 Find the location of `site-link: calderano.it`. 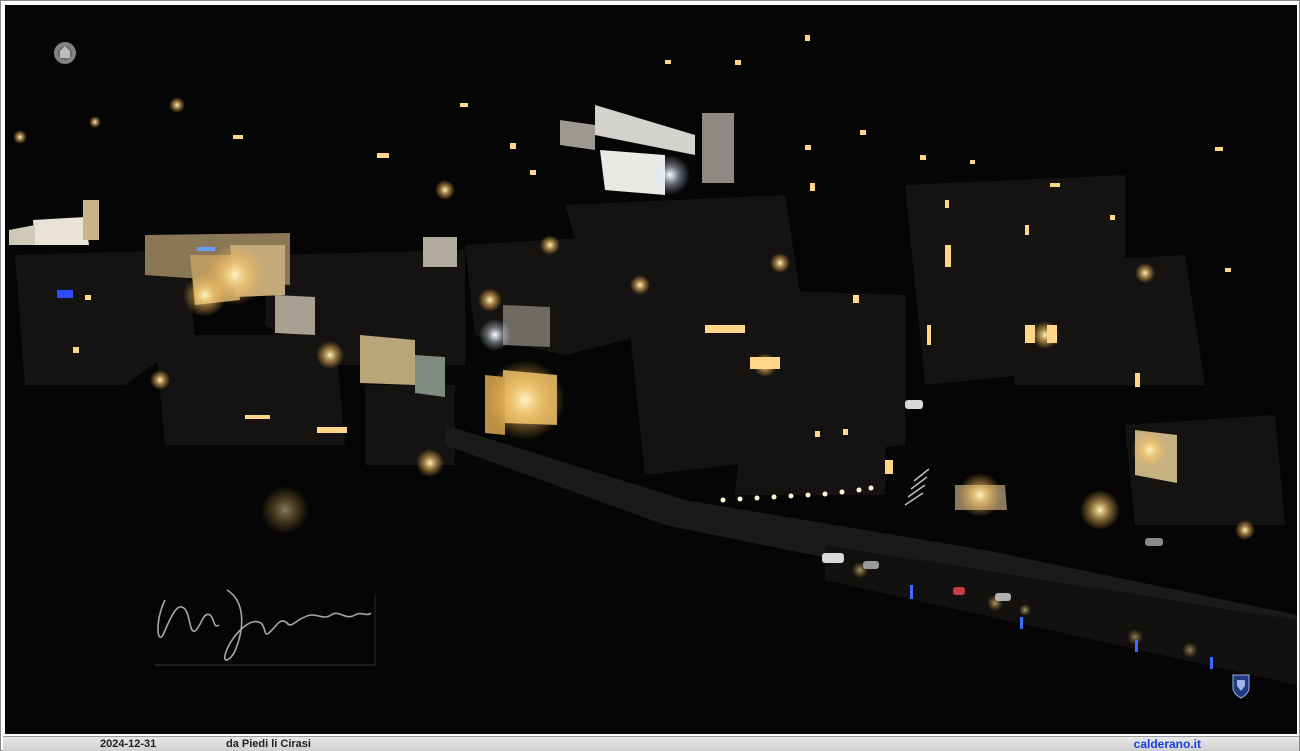

site-link: calderano.it is located at coordinates (1167, 744).